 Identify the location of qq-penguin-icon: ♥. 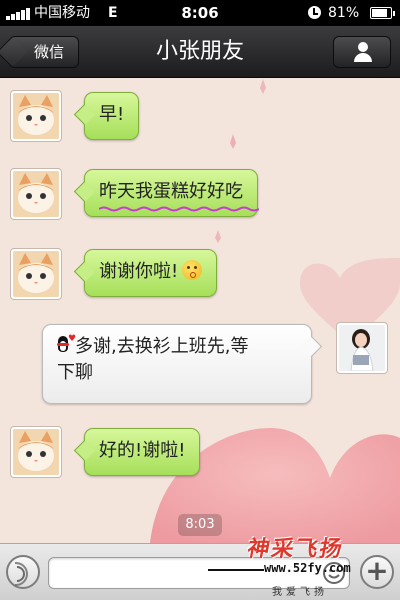
(66, 344).